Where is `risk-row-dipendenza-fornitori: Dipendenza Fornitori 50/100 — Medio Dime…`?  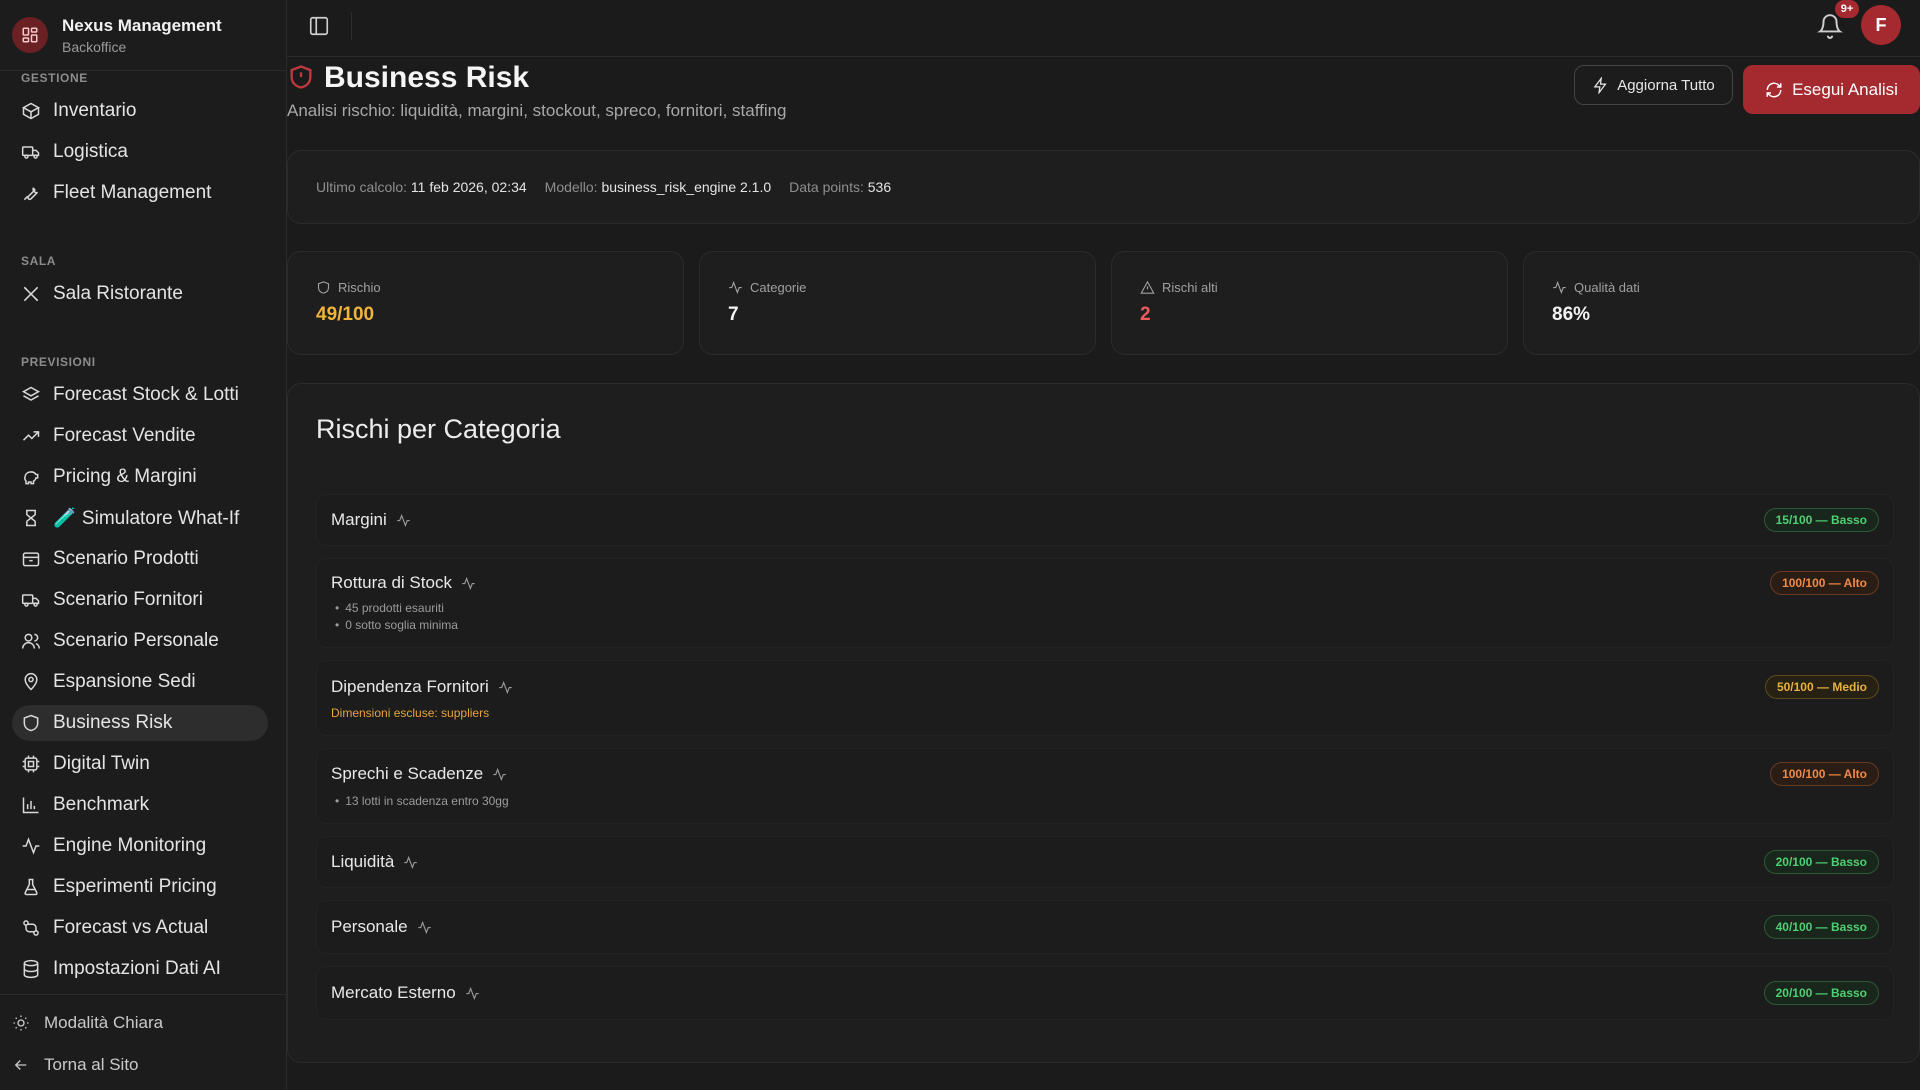 risk-row-dipendenza-fornitori: Dipendenza Fornitori 50/100 — Medio Dime… is located at coordinates (1105, 698).